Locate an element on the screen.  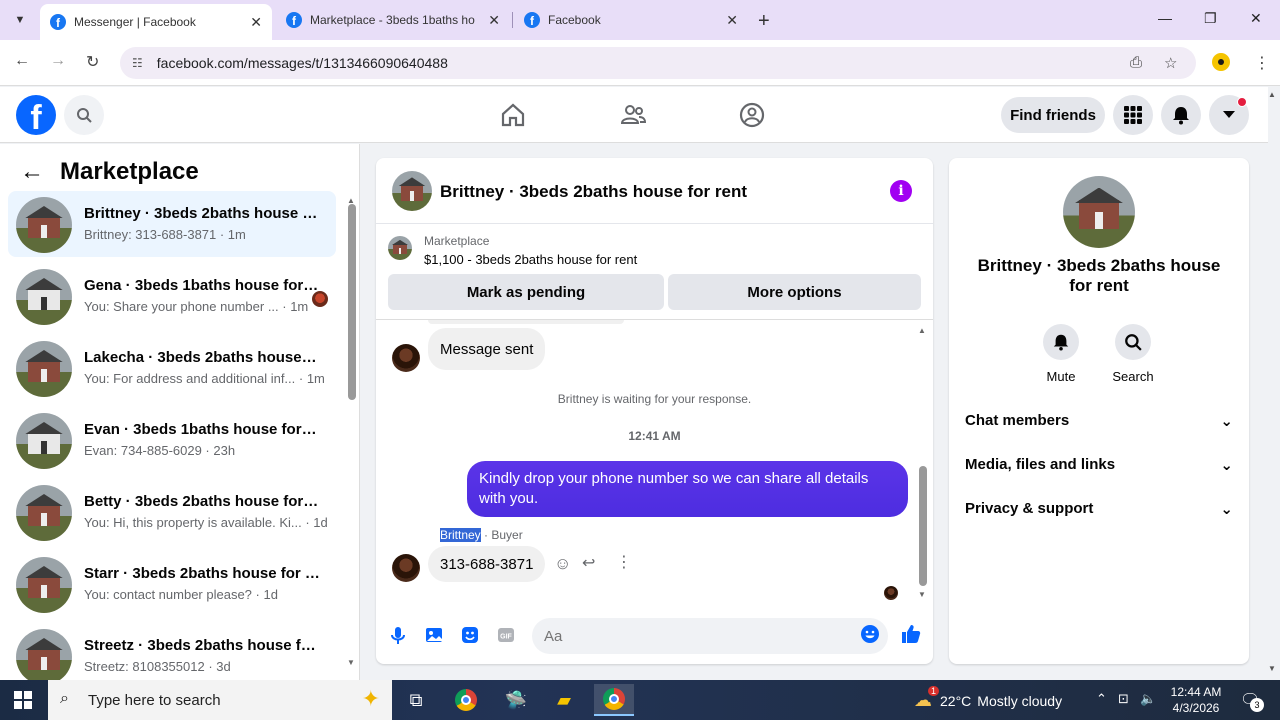
details-title: Brittney · 3beds 2baths house for rent is located at coordinates (1099, 275).